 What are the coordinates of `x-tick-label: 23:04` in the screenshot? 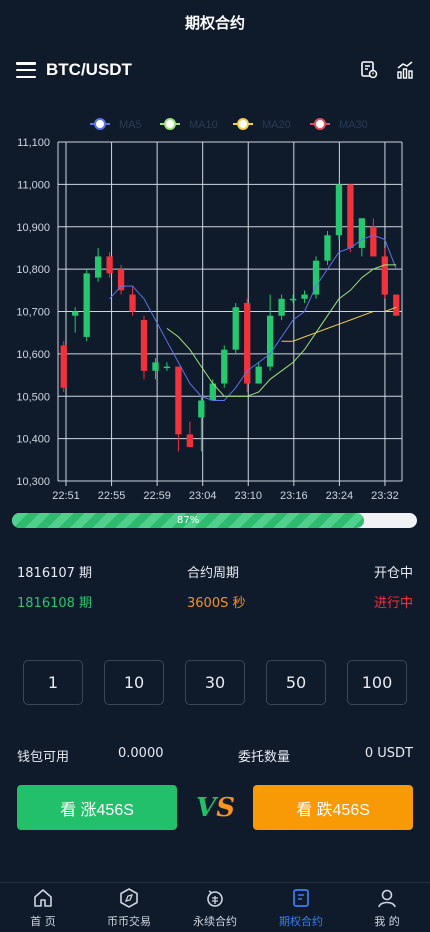 It's located at (203, 496).